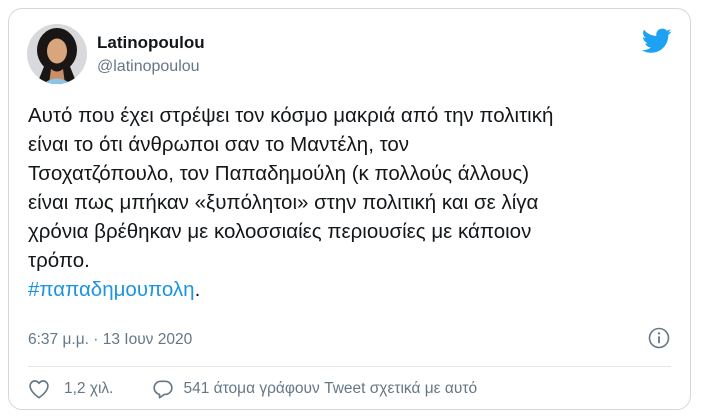 This screenshot has height=420, width=701. I want to click on avatar, so click(57, 54).